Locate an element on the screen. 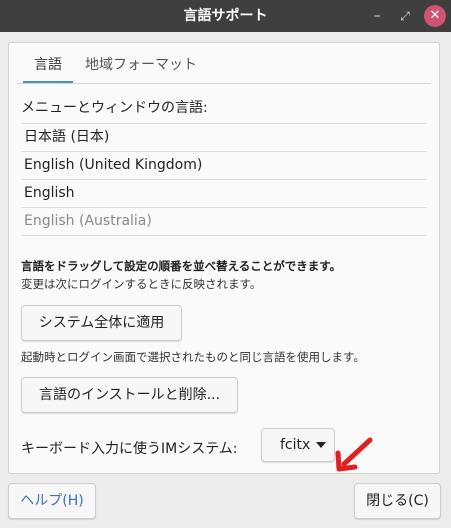 The height and width of the screenshot is (528, 451). language-item: English is located at coordinates (224, 194).